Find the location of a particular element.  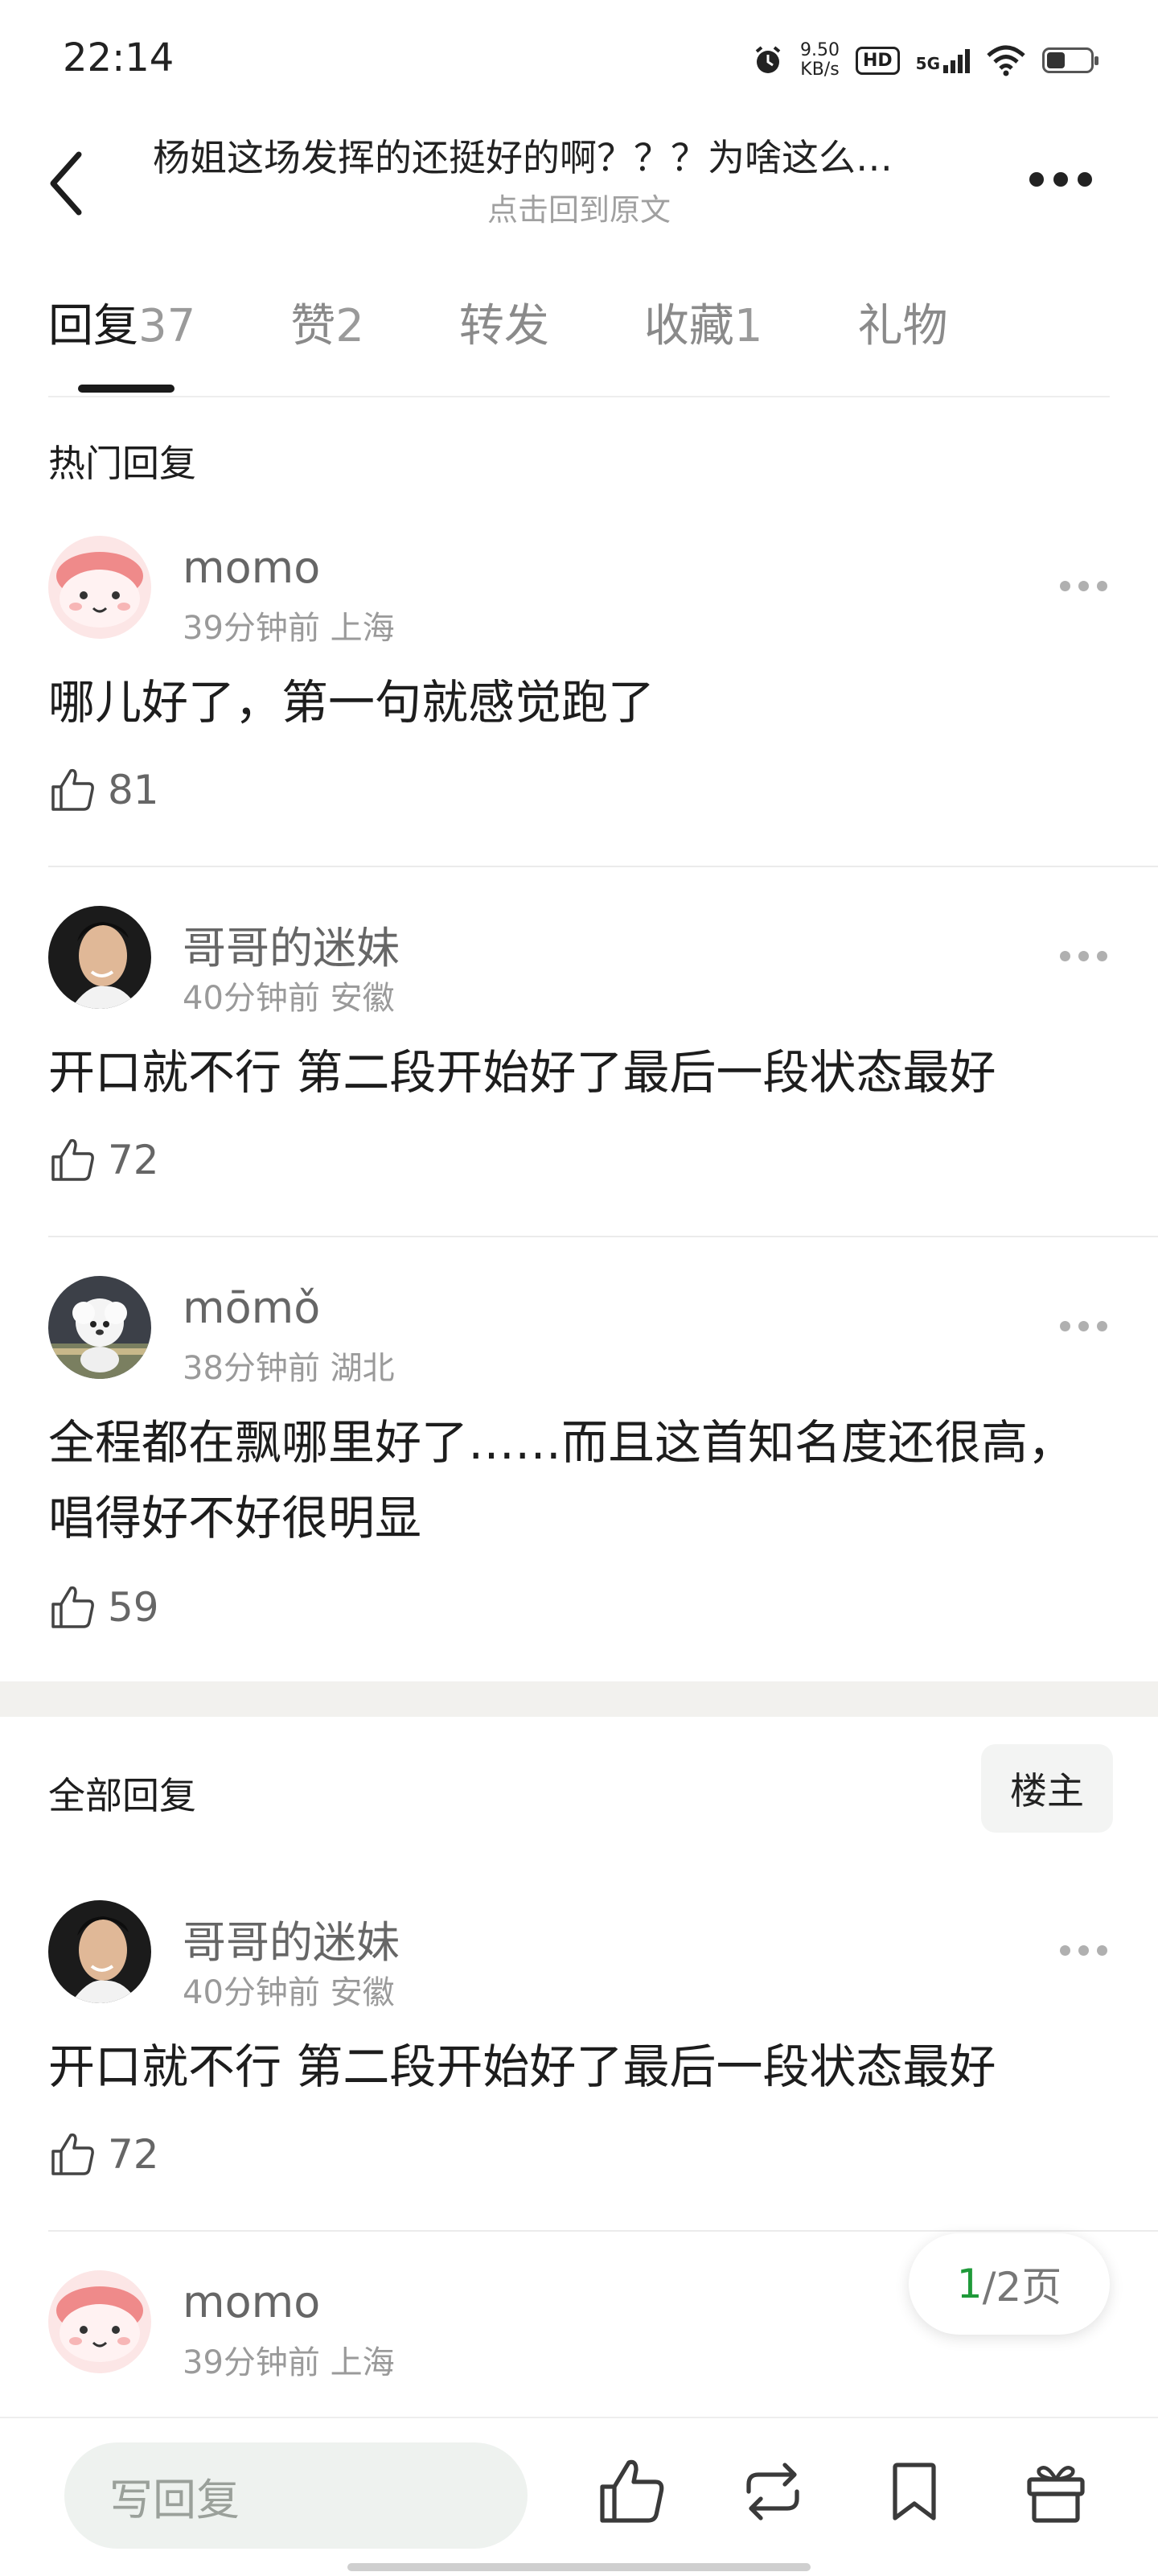

header: 杨姐这场发挥的还挺好的啊？？？为啥这么… 点击回到原文 is located at coordinates (579, 177).